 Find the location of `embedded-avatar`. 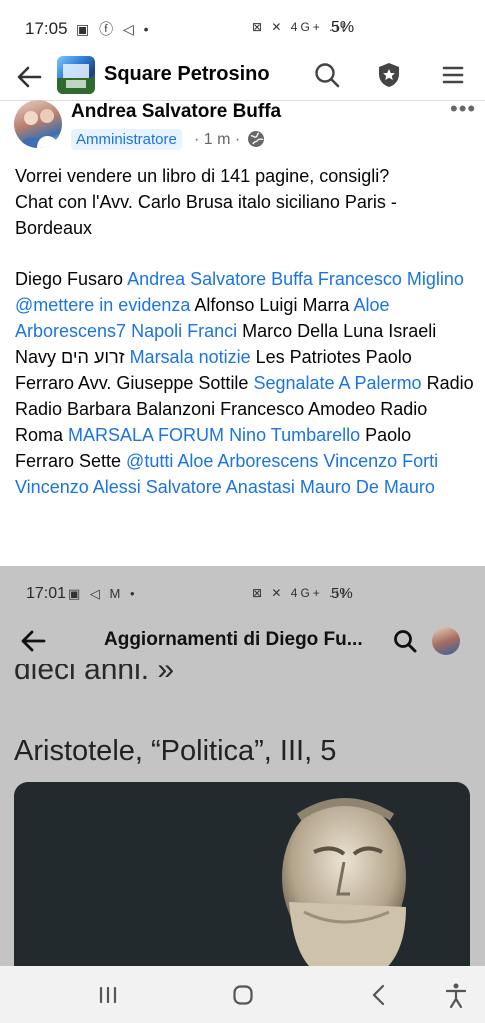

embedded-avatar is located at coordinates (446, 641).